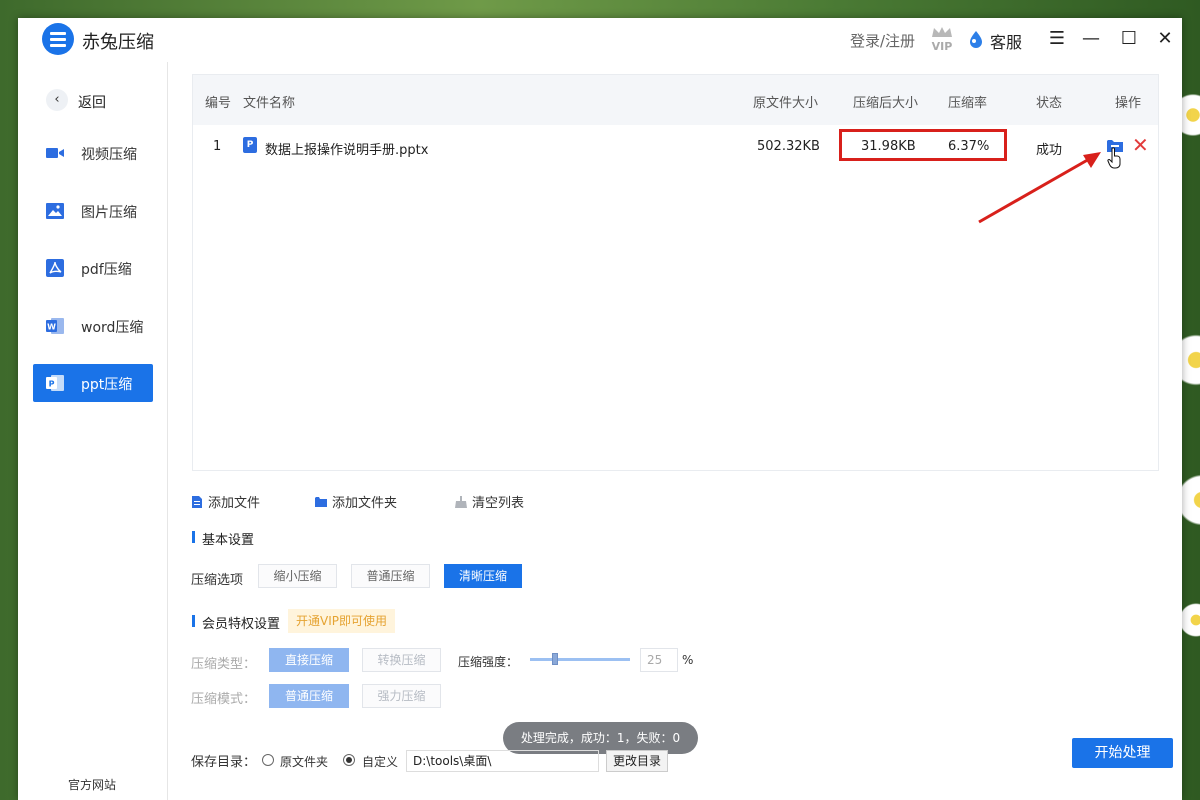 Image resolution: width=1200 pixels, height=800 pixels. Describe the element at coordinates (321, 502) in the screenshot. I see `folder-icon` at that location.